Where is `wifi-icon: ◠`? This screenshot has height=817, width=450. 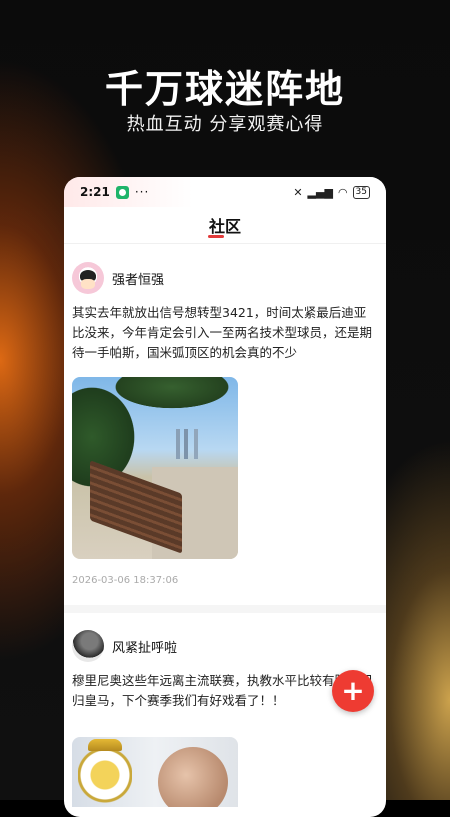 wifi-icon: ◠ is located at coordinates (342, 192).